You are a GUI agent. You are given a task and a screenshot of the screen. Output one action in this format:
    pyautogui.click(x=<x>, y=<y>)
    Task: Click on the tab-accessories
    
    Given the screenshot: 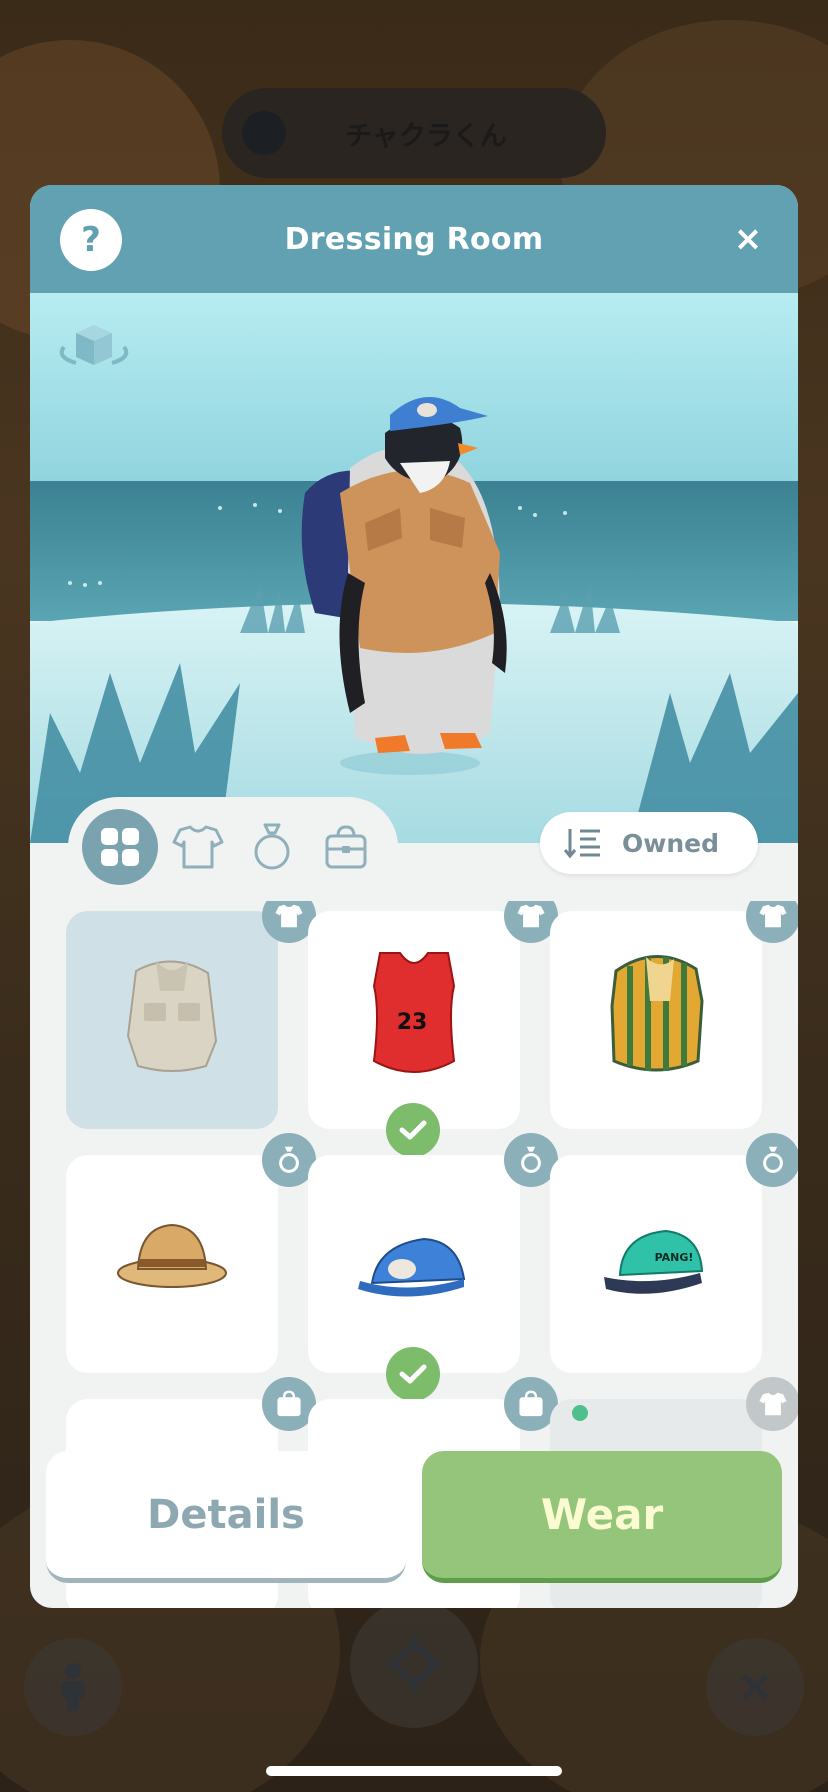 What is the action you would take?
    pyautogui.click(x=272, y=847)
    